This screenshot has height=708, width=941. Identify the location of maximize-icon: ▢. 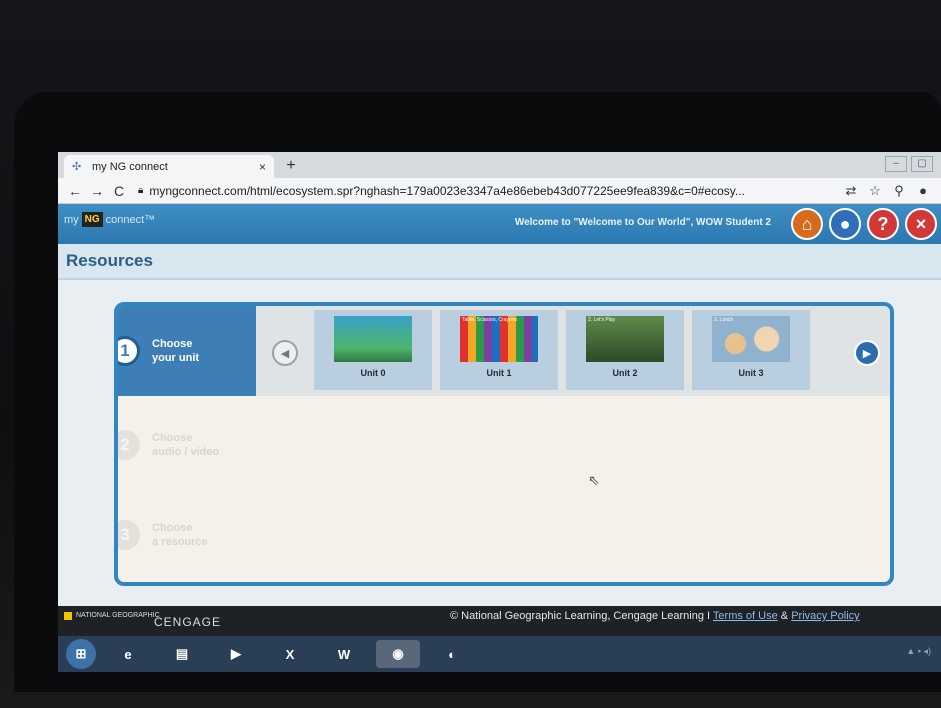
(922, 164).